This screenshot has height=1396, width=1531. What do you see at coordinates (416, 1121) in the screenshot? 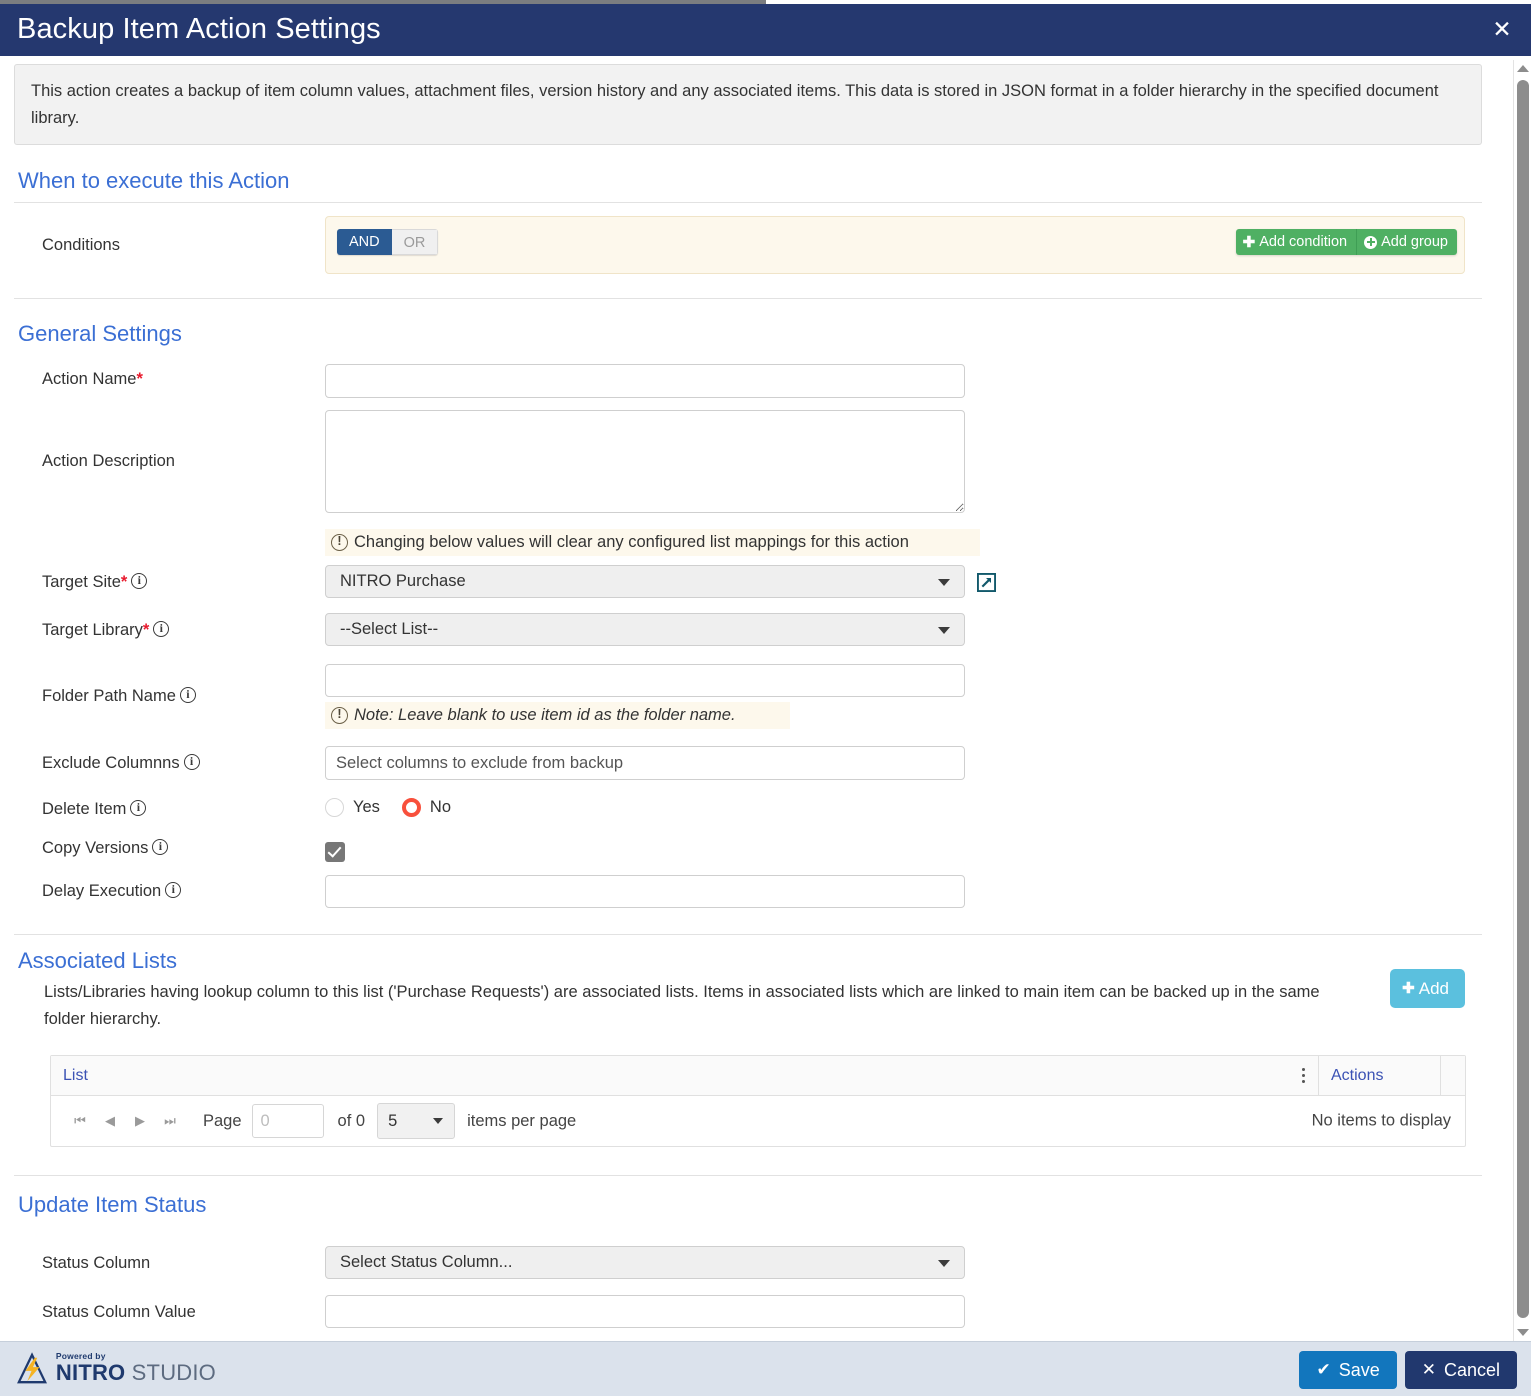
I see `pager-page-size-select: 5` at bounding box center [416, 1121].